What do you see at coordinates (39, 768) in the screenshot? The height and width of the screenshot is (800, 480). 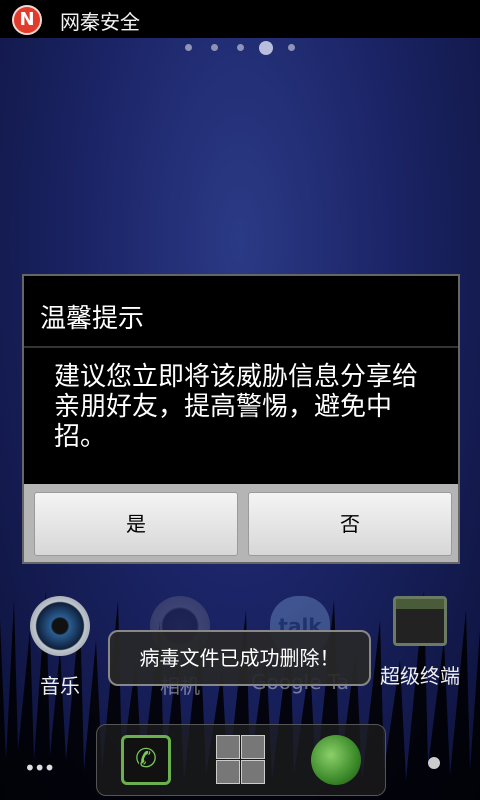 I see `more-icon: •••` at bounding box center [39, 768].